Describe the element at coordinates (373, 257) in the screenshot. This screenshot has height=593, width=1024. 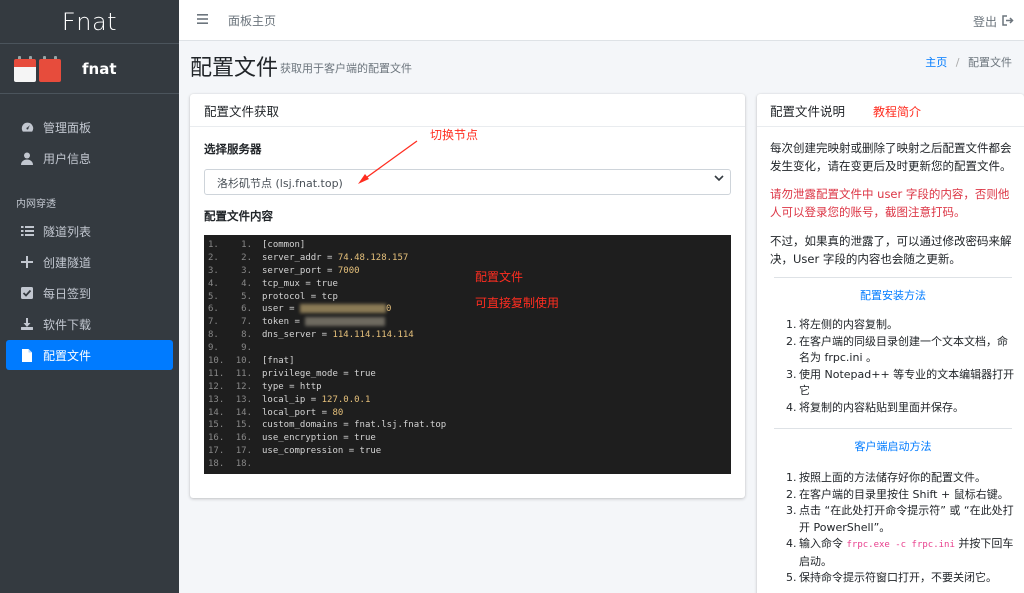
I see `code-value: 74.48.128.157` at that location.